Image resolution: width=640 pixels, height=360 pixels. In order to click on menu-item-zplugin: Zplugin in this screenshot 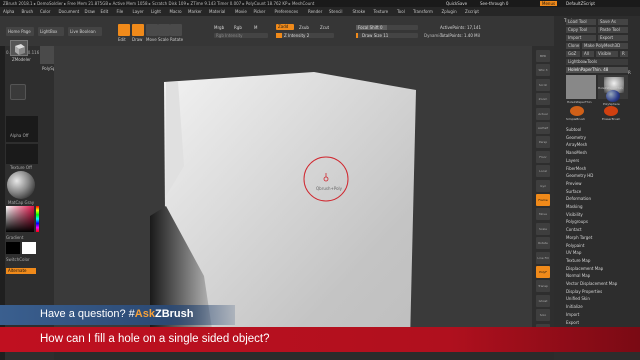, I will do `click(449, 11)`.